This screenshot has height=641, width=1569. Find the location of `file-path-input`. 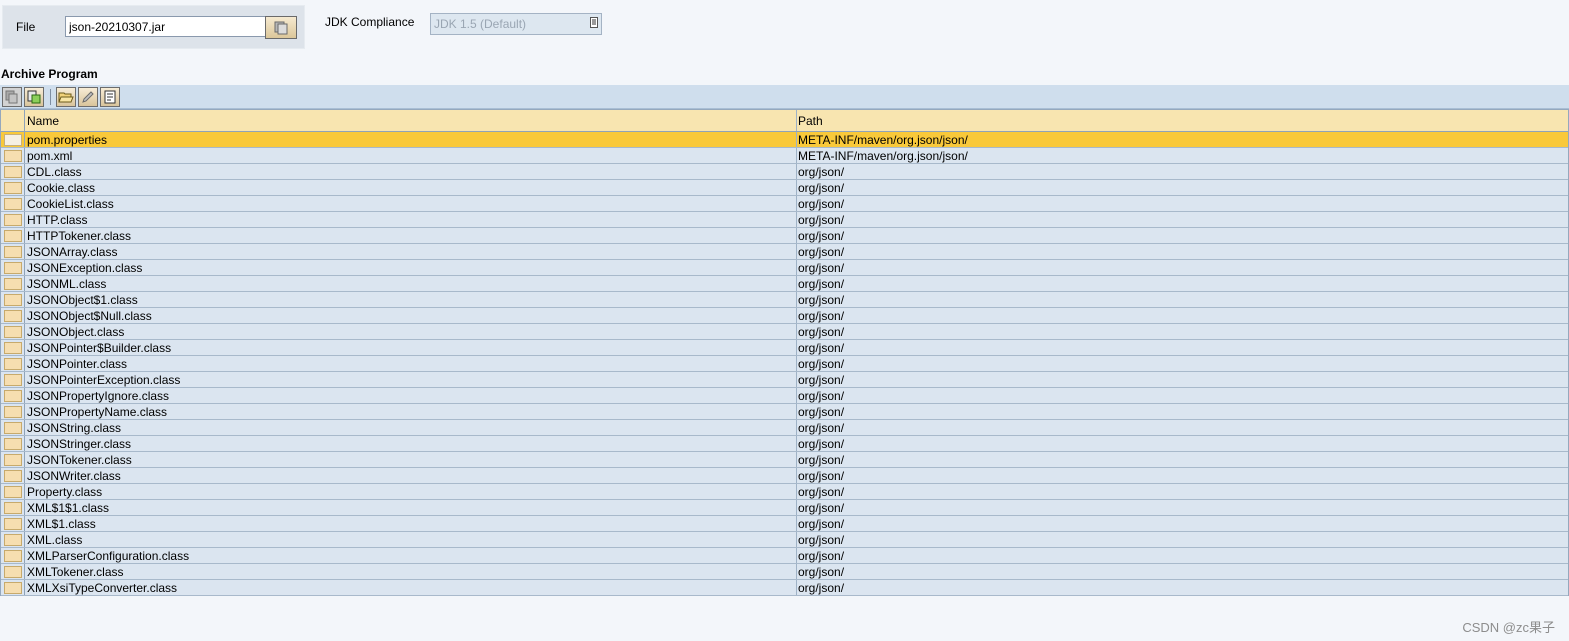

file-path-input is located at coordinates (166, 26).